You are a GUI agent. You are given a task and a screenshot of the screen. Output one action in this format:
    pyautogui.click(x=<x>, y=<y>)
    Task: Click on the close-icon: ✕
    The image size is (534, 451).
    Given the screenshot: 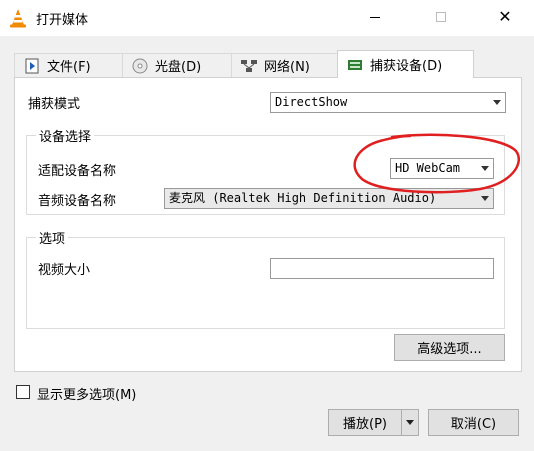 What is the action you would take?
    pyautogui.click(x=505, y=16)
    